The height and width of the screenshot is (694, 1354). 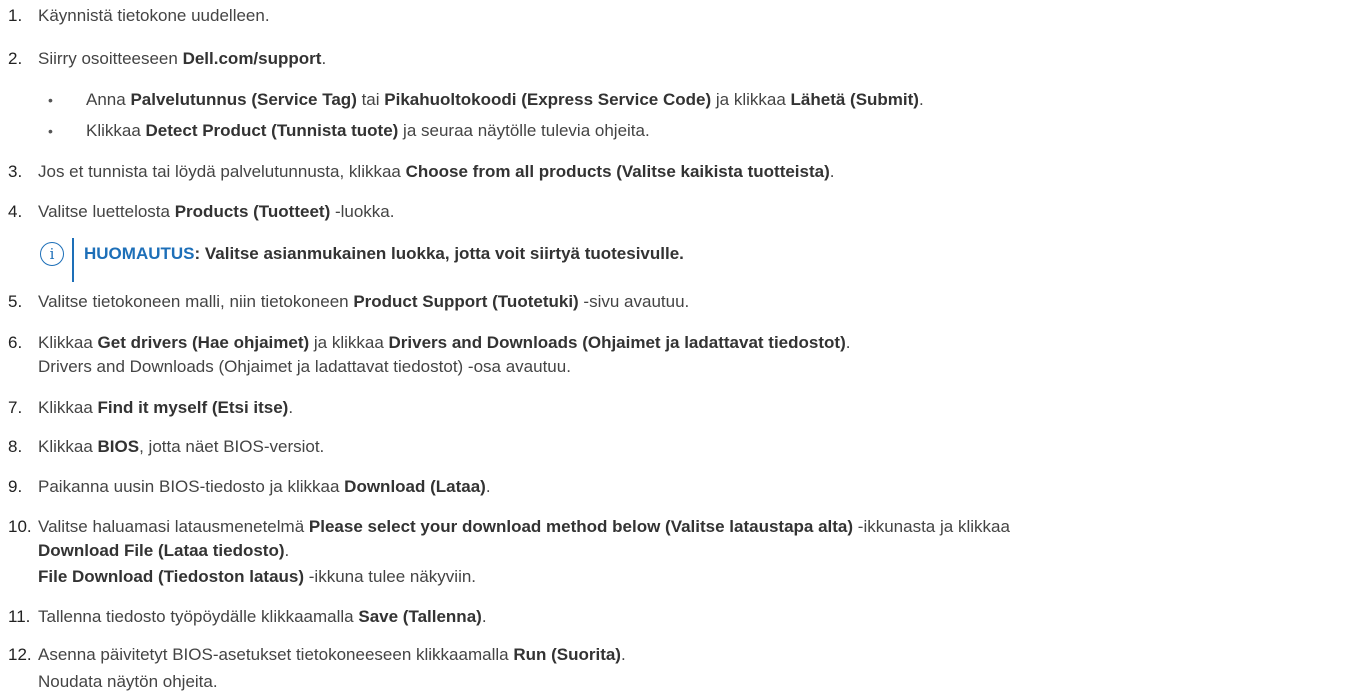 I want to click on step-text: Käynnistä tietokone uudelleen., so click(x=154, y=15).